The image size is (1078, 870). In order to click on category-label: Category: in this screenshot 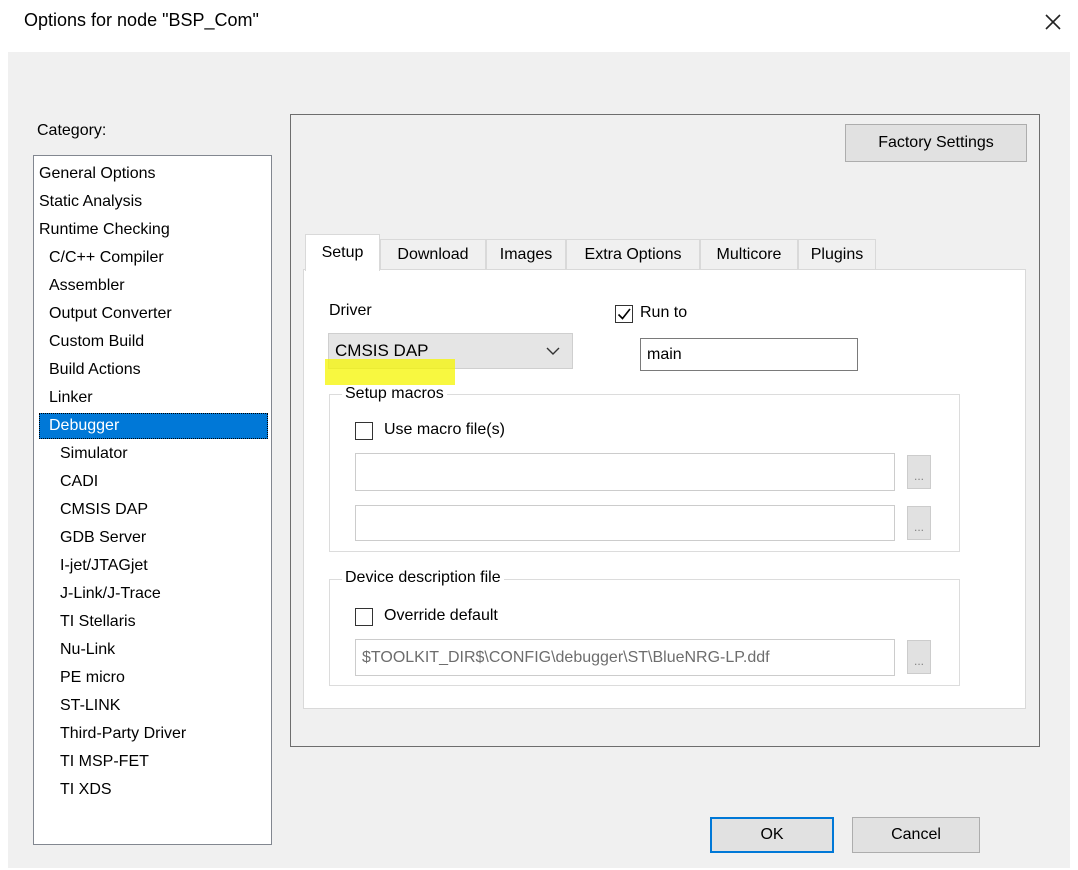, I will do `click(72, 130)`.